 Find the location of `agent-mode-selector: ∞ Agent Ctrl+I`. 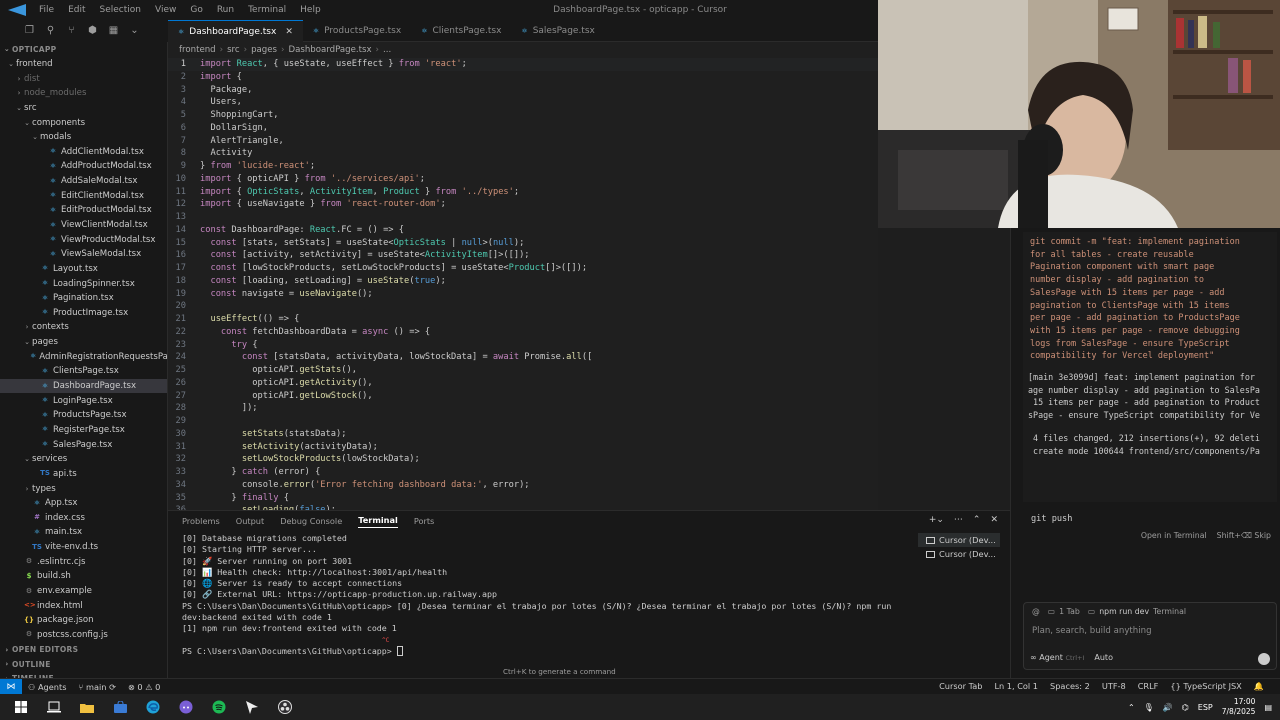

agent-mode-selector: ∞ Agent Ctrl+I is located at coordinates (1057, 657).